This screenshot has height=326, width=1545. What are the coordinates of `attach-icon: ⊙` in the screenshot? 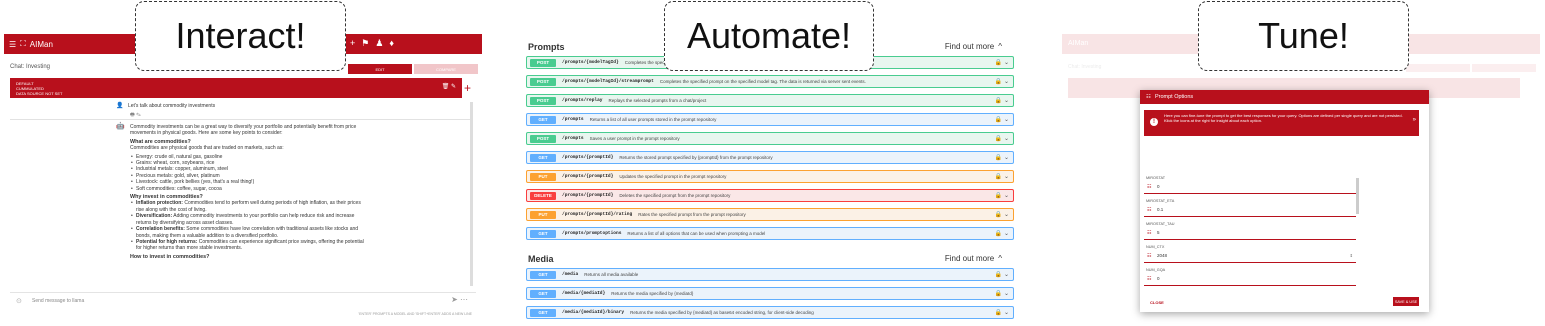 It's located at (19, 301).